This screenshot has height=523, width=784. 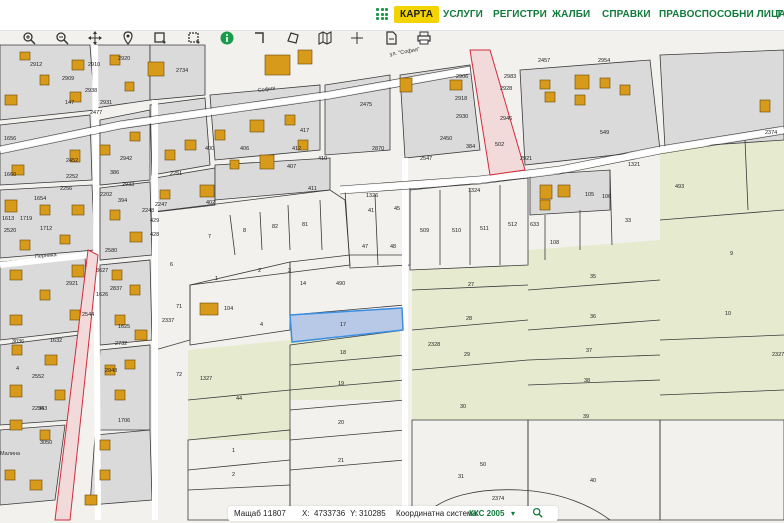 What do you see at coordinates (116, 289) in the screenshot?
I see `svg-text: 2837` at bounding box center [116, 289].